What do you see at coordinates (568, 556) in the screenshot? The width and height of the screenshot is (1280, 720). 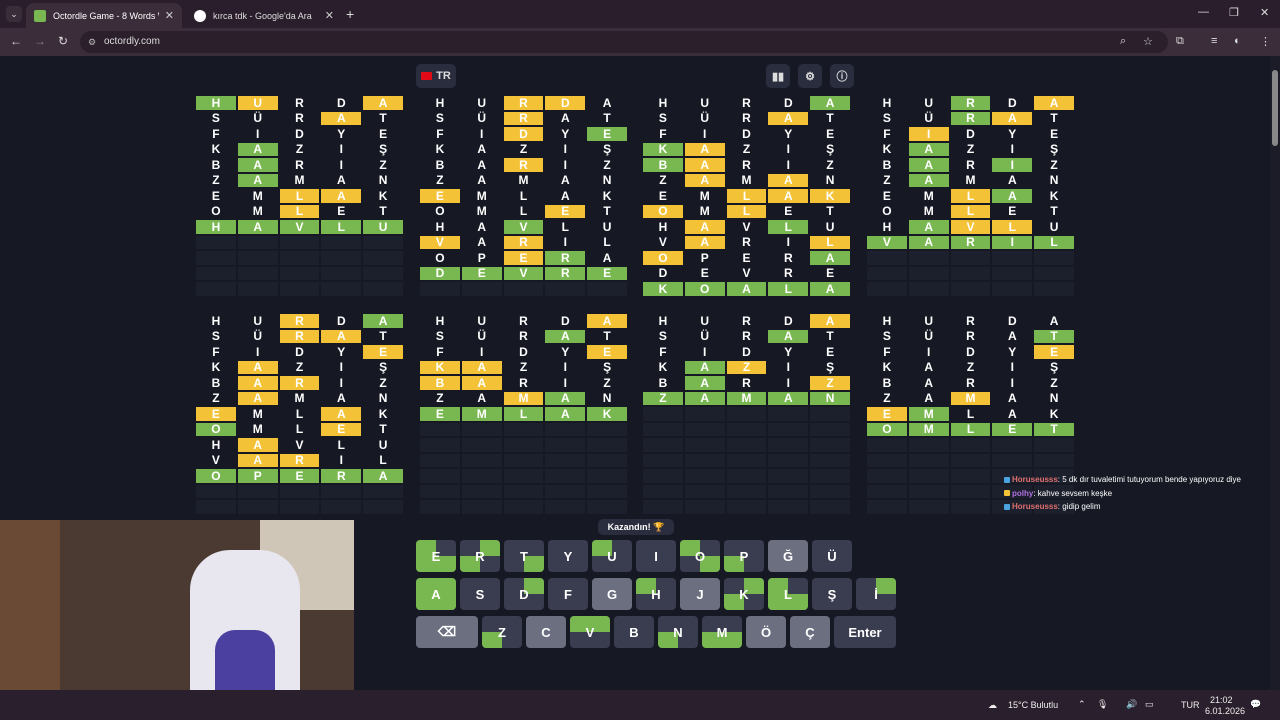 I see `key-Y: Y` at bounding box center [568, 556].